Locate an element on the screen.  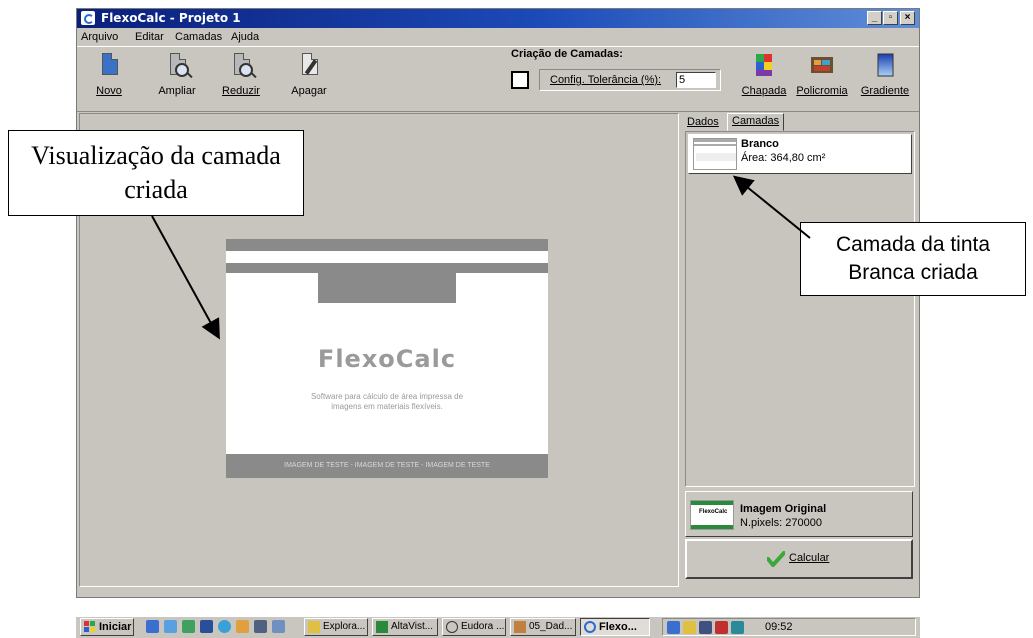
polychrome-button: Policromia is located at coordinates (822, 79).